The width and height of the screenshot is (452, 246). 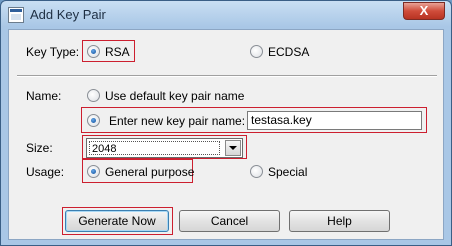 I want to click on dropdown-arrow, so click(x=233, y=148).